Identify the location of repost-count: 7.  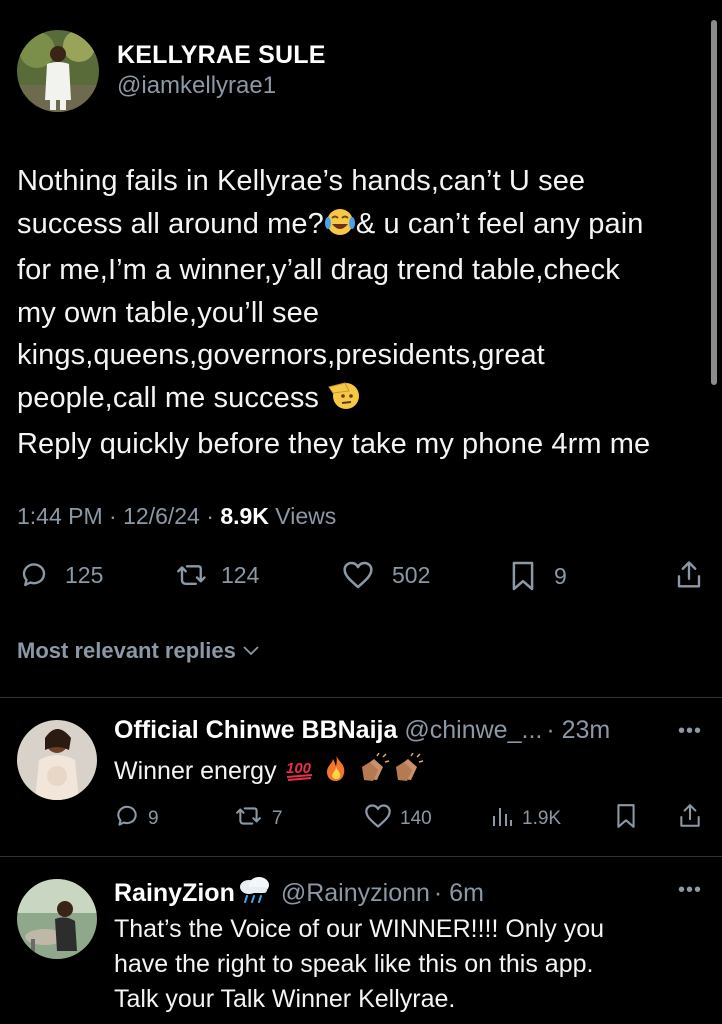
(277, 818).